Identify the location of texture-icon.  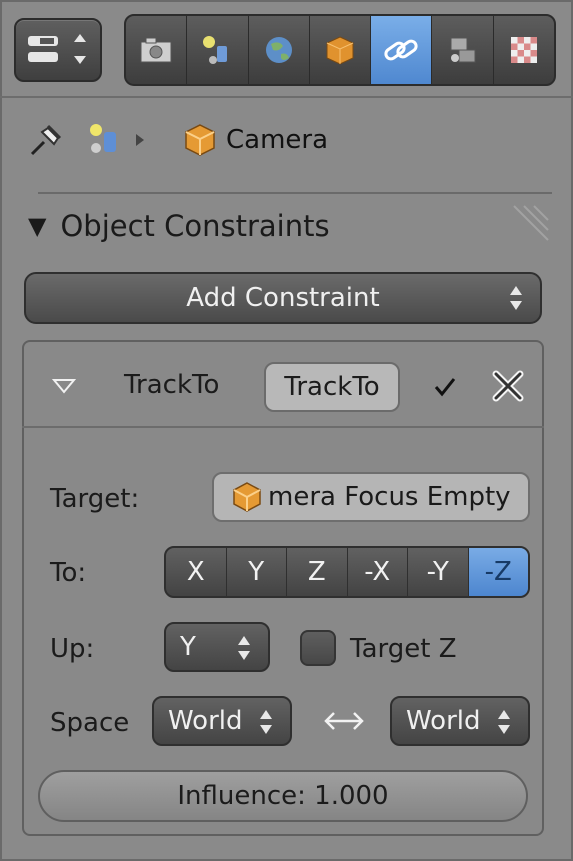
(523, 50).